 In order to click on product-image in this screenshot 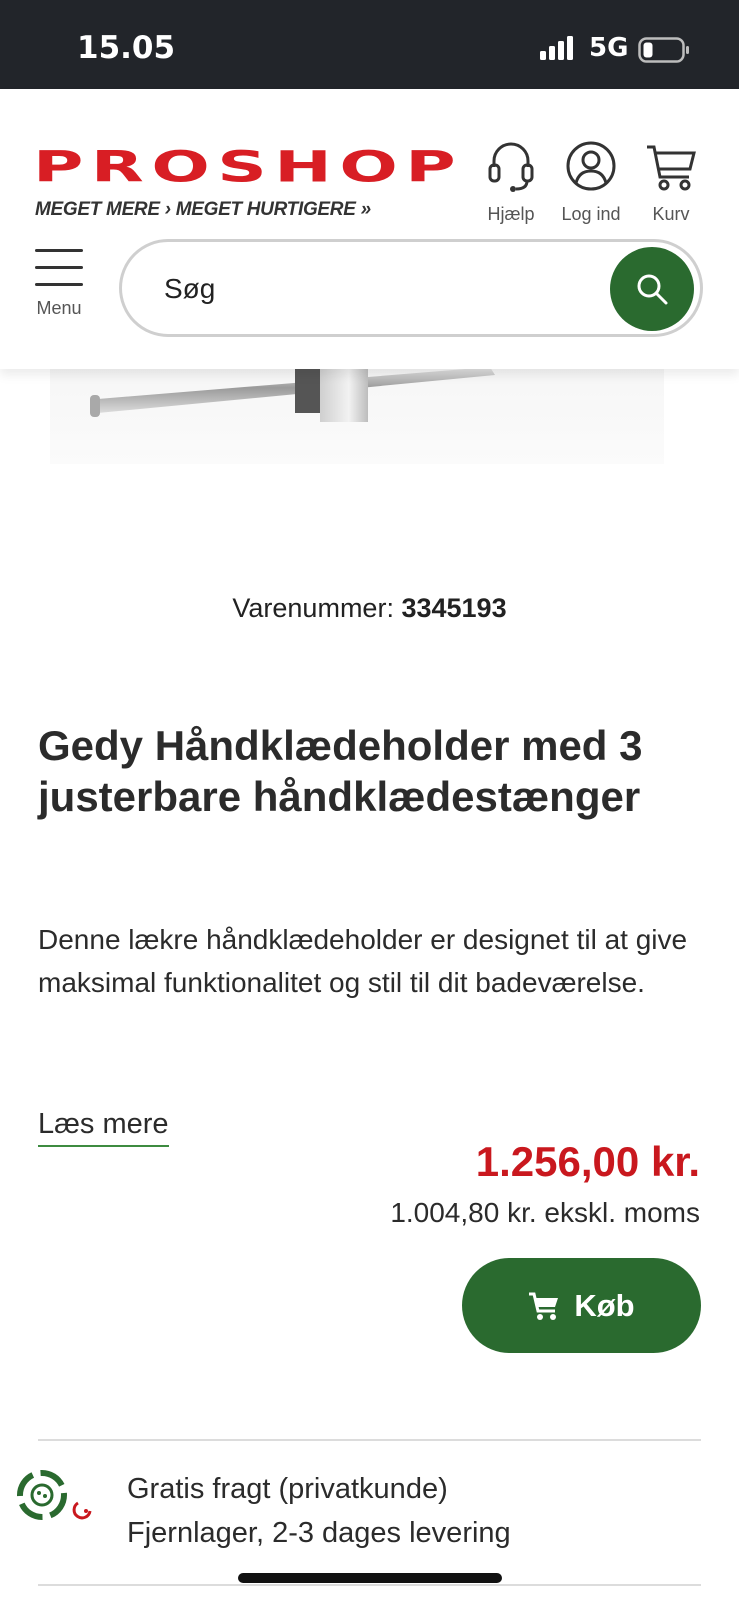, I will do `click(357, 415)`.